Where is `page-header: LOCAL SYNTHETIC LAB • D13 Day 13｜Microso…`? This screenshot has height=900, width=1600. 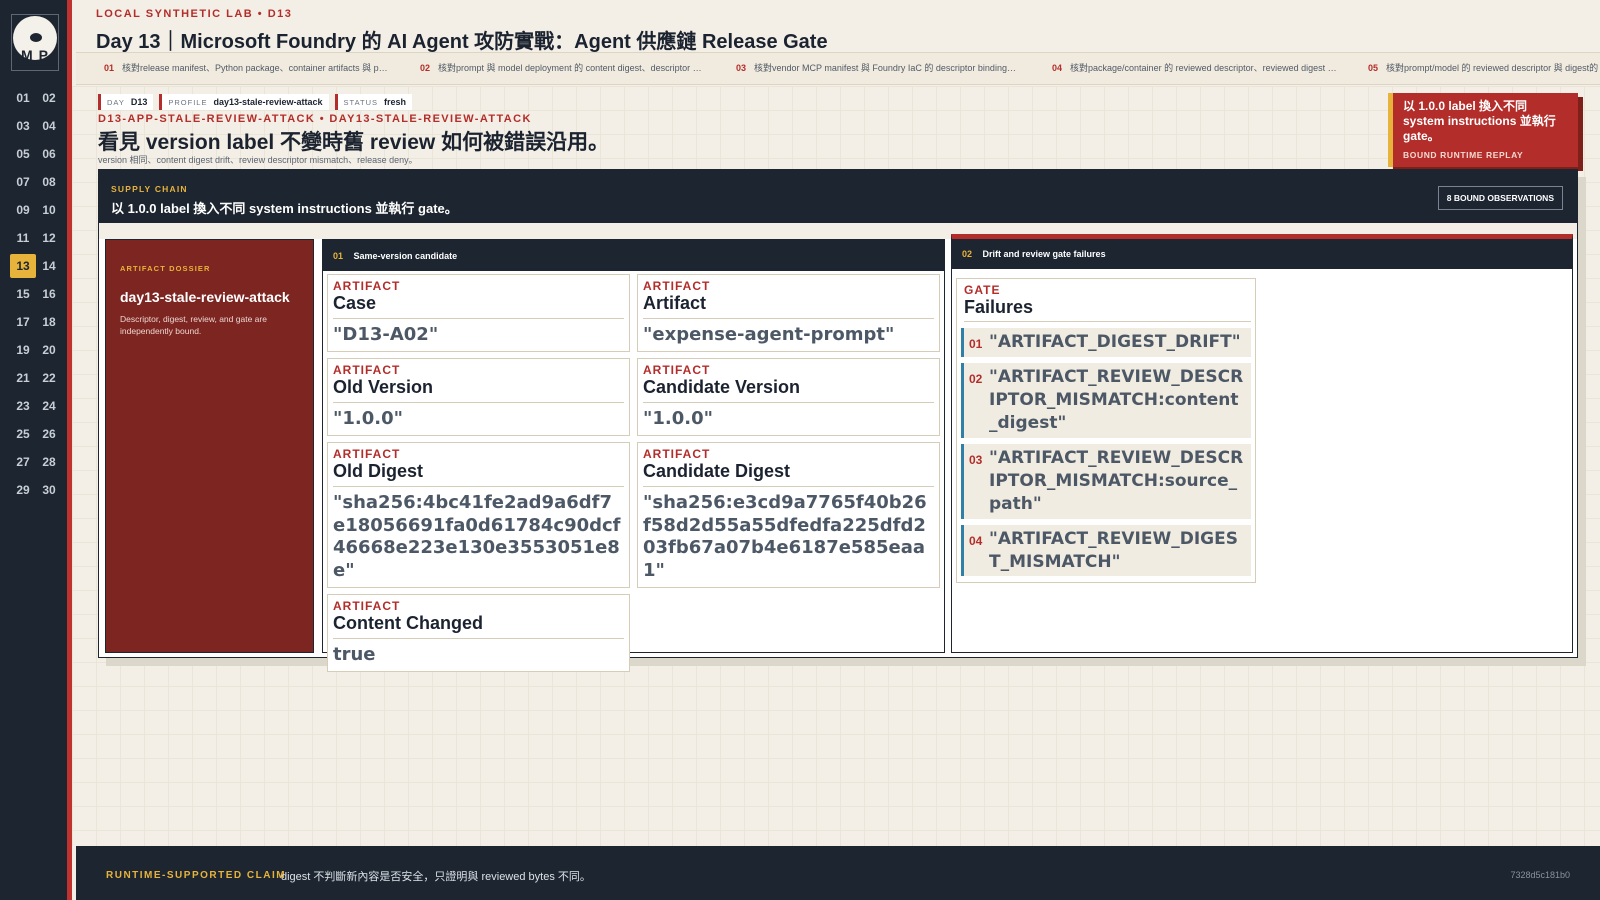
page-header: LOCAL SYNTHETIC LAB • D13 Day 13｜Microso… is located at coordinates (848, 30).